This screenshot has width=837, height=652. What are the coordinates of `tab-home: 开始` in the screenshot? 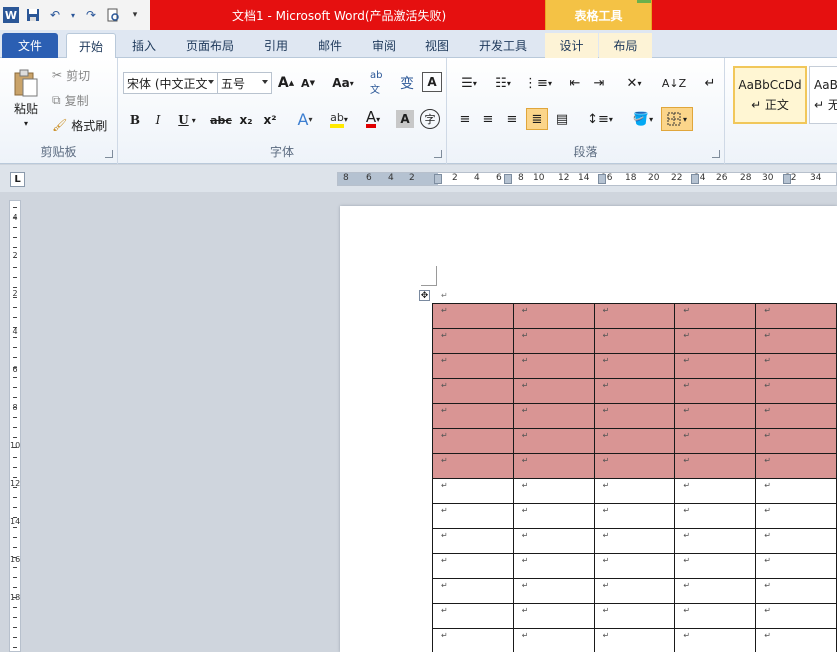 It's located at (91, 46).